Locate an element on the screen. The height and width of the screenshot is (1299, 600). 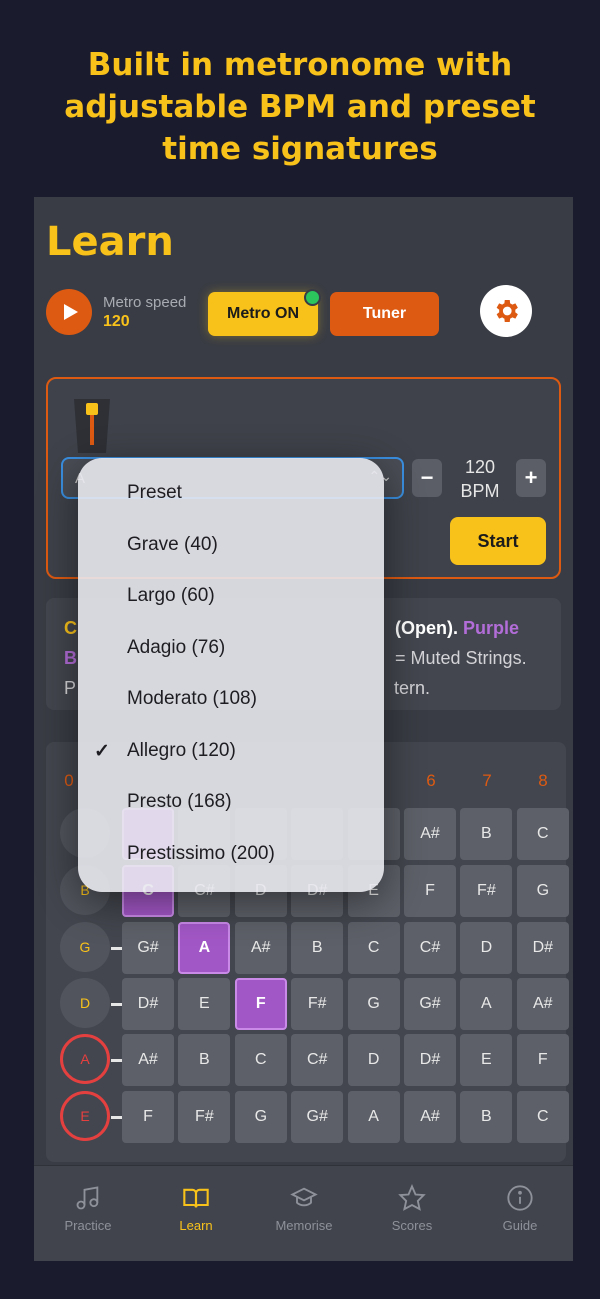
settings-button is located at coordinates (506, 311).